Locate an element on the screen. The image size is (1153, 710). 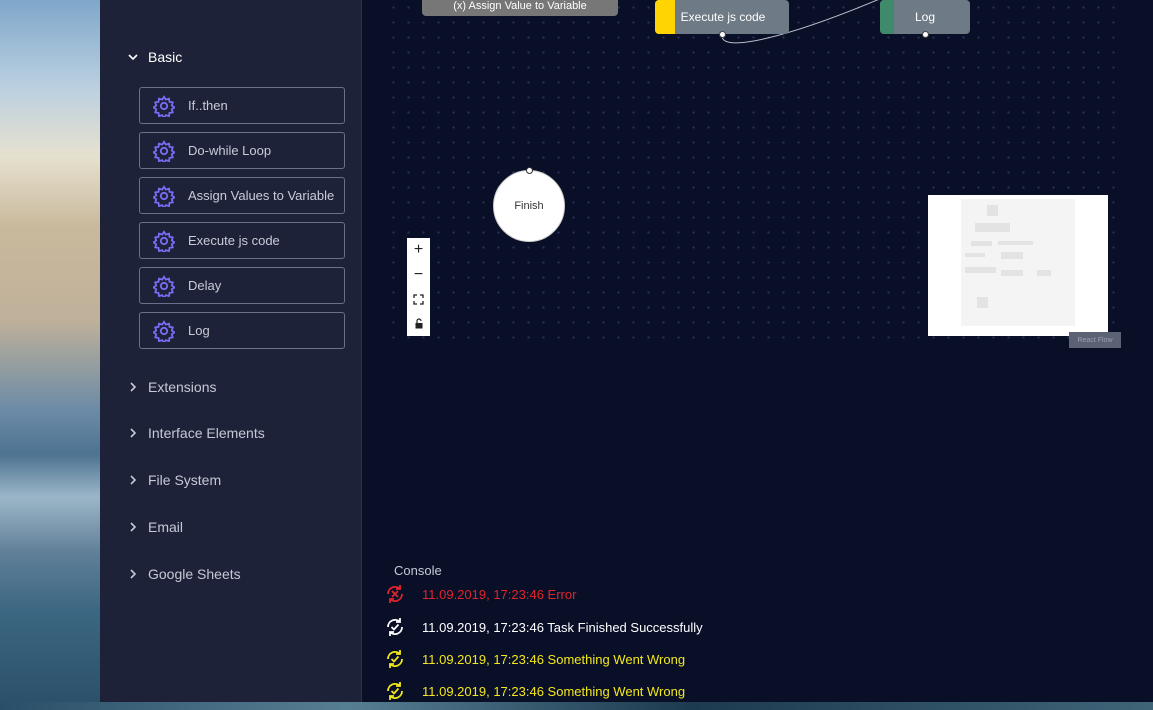
minimap is located at coordinates (1018, 265).